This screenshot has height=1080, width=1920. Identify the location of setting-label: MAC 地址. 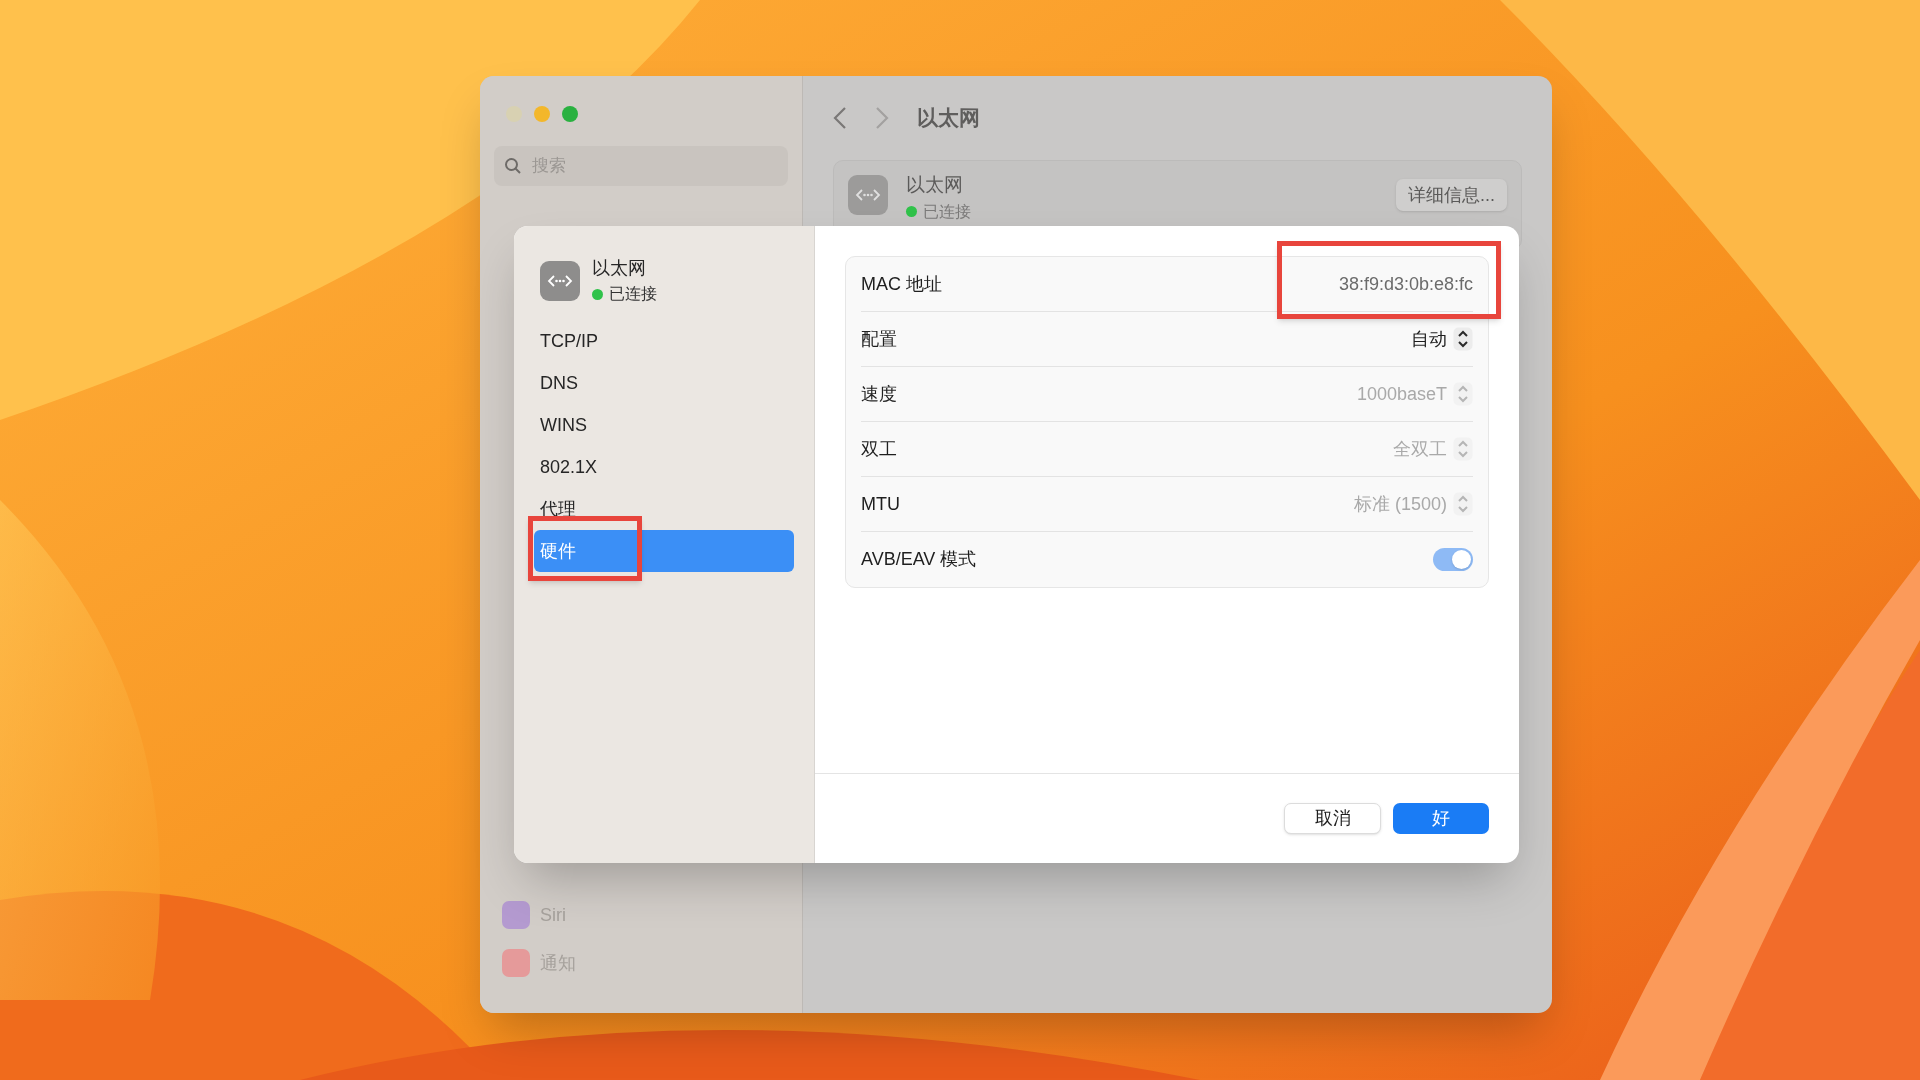
(901, 284).